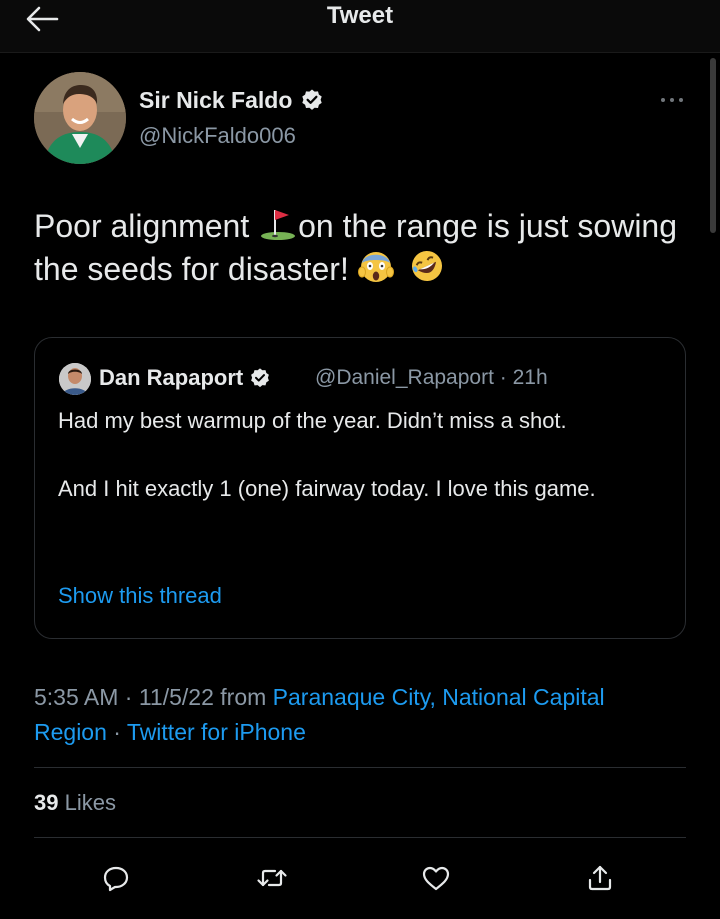 The image size is (720, 919). I want to click on likes-label: Likes, so click(87, 802).